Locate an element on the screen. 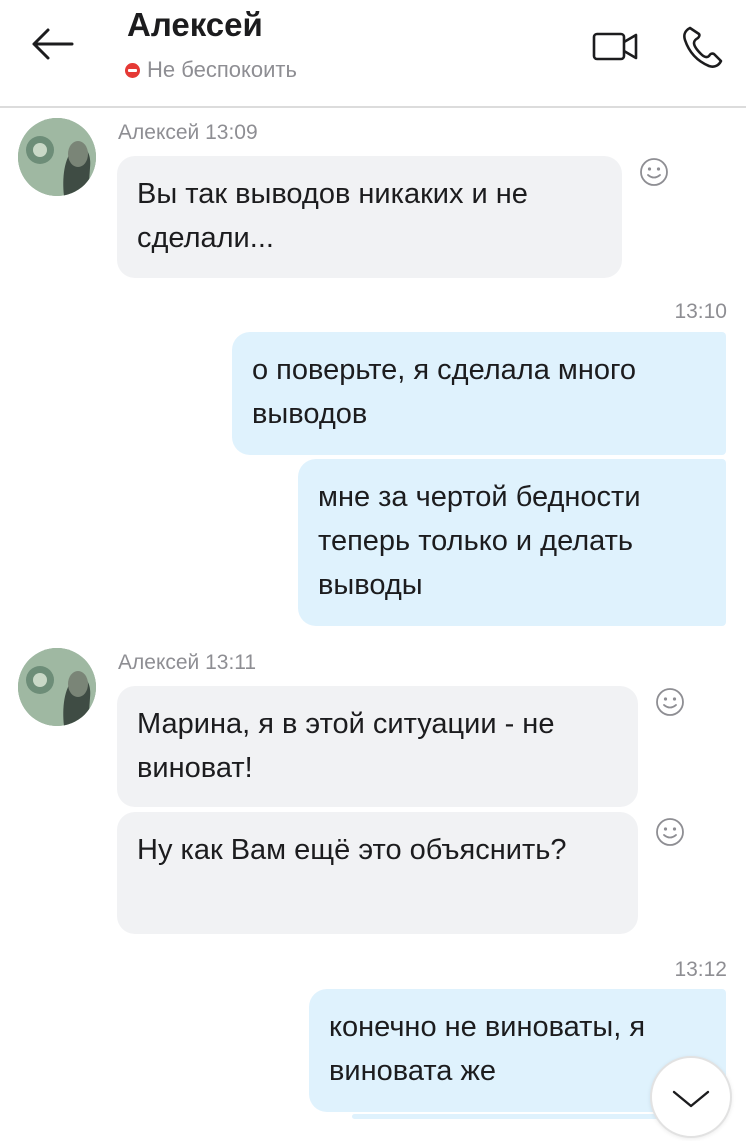 Image resolution: width=746 pixels, height=1141 pixels. presence-status: Не беспокоить is located at coordinates (211, 70).